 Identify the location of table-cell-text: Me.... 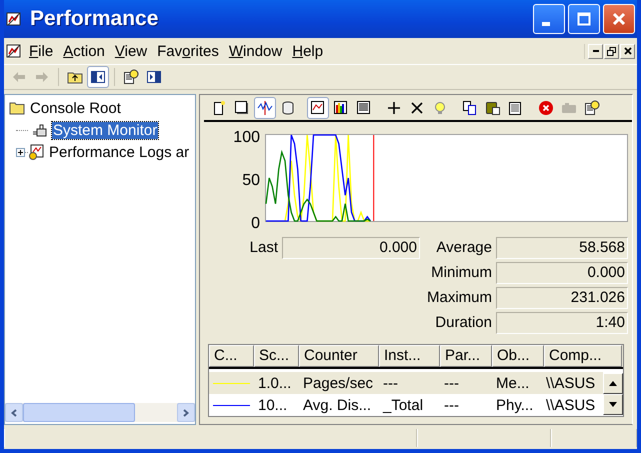
(512, 383).